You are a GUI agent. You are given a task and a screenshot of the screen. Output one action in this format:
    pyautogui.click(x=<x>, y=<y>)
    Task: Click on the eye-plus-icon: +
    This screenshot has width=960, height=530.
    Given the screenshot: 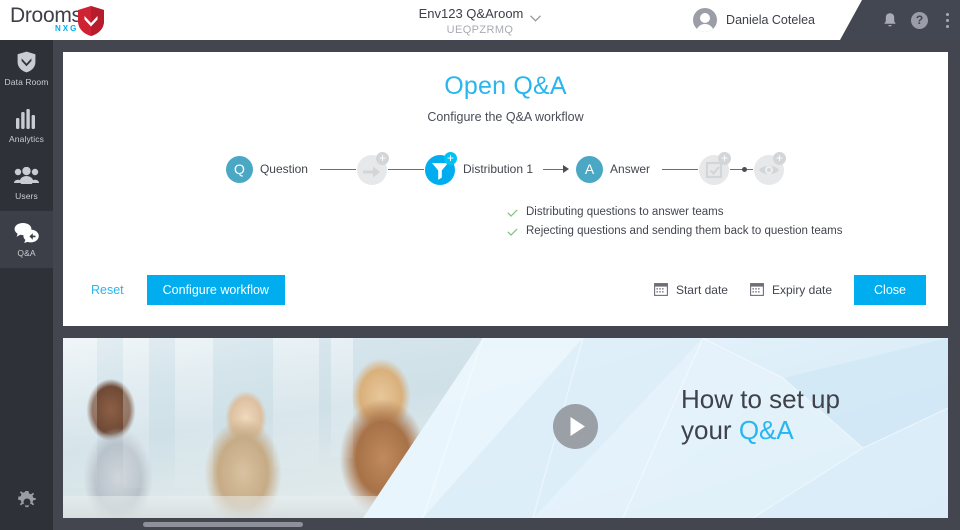 What is the action you would take?
    pyautogui.click(x=770, y=168)
    